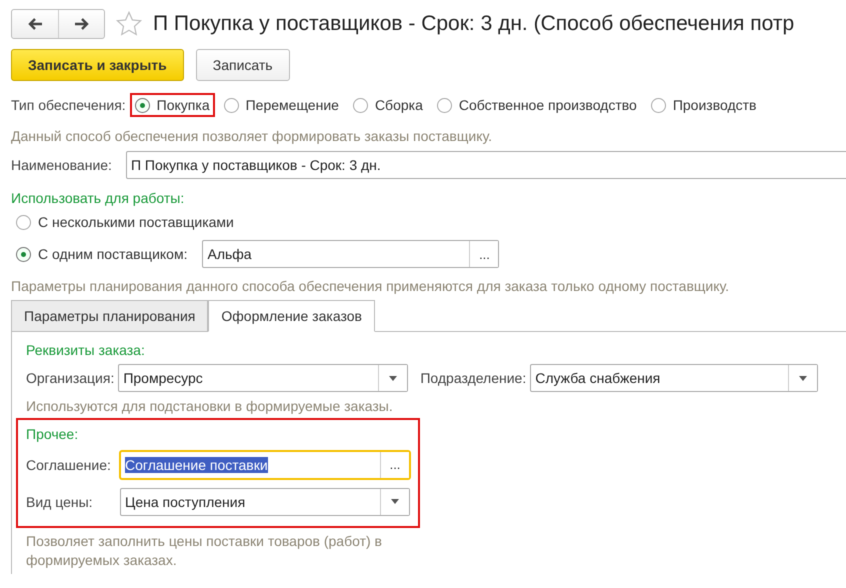 The image size is (846, 588). Describe the element at coordinates (204, 551) in the screenshot. I see `hint-text: Позволяет заполнить цены поставки товаров (работ) в формируемых заказах.` at that location.